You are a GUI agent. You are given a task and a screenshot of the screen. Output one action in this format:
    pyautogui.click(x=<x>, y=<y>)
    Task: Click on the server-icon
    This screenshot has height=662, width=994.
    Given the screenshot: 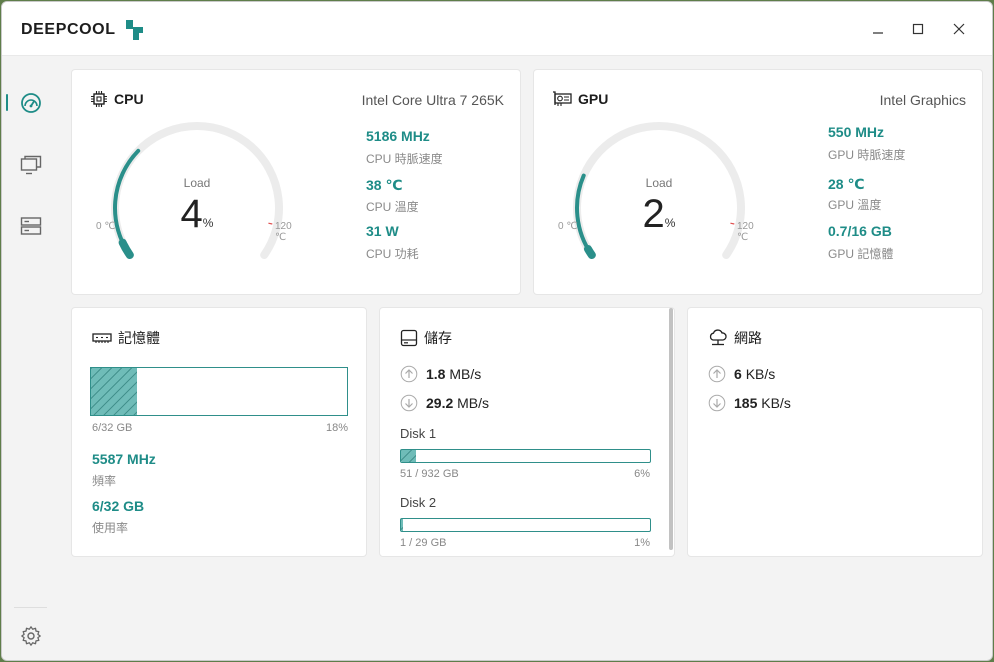 What is the action you would take?
    pyautogui.click(x=30, y=226)
    